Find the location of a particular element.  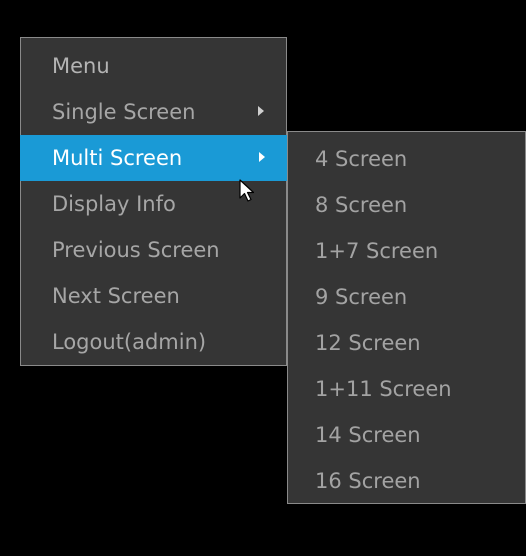

submenu-item-12-screen: 12 Screen is located at coordinates (406, 343).